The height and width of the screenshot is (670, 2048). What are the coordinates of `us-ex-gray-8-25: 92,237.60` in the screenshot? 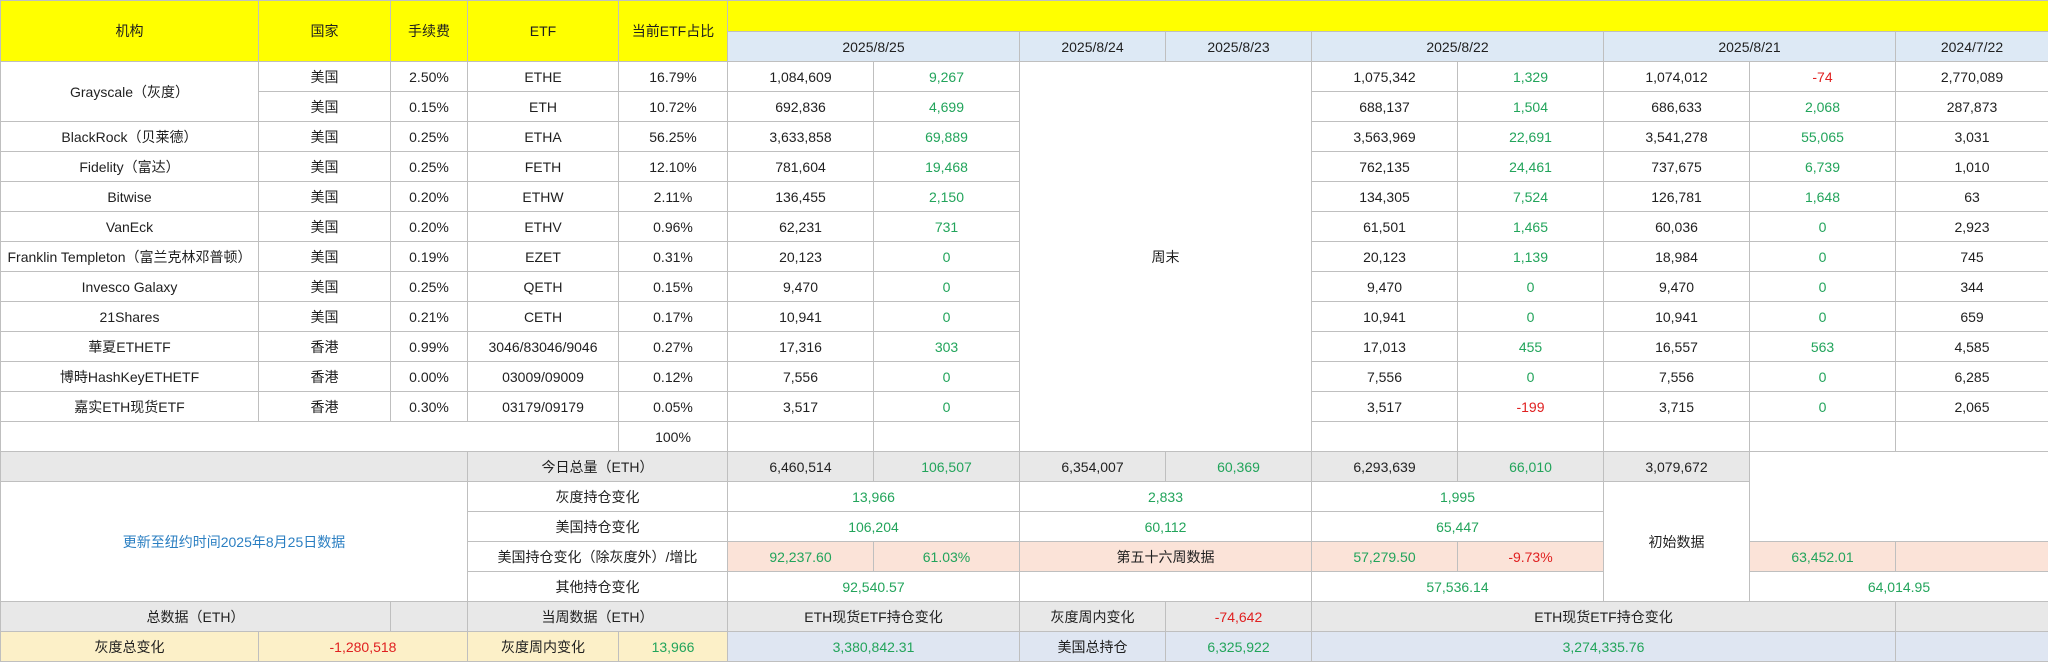 It's located at (800, 556).